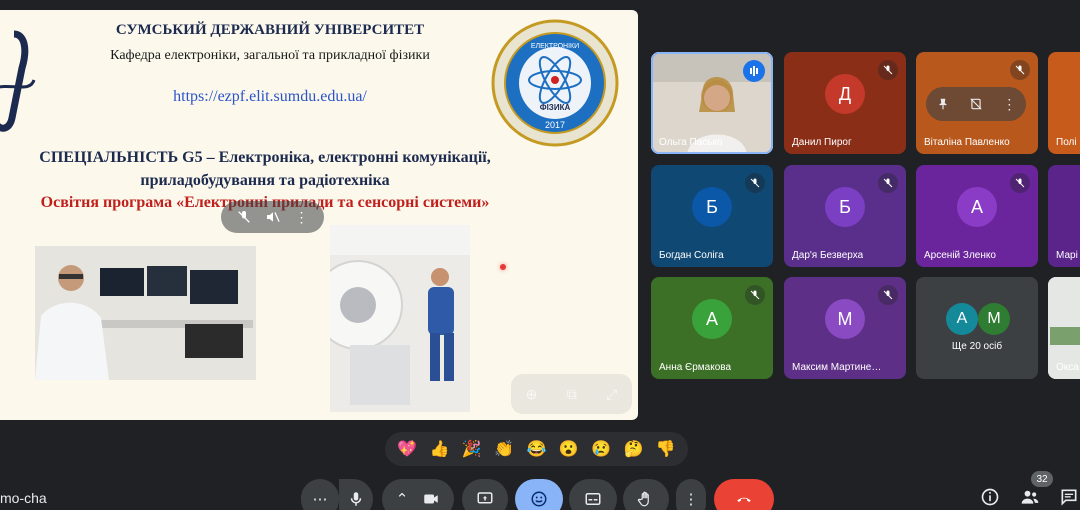  I want to click on more-options-button: ⋮, so click(691, 494).